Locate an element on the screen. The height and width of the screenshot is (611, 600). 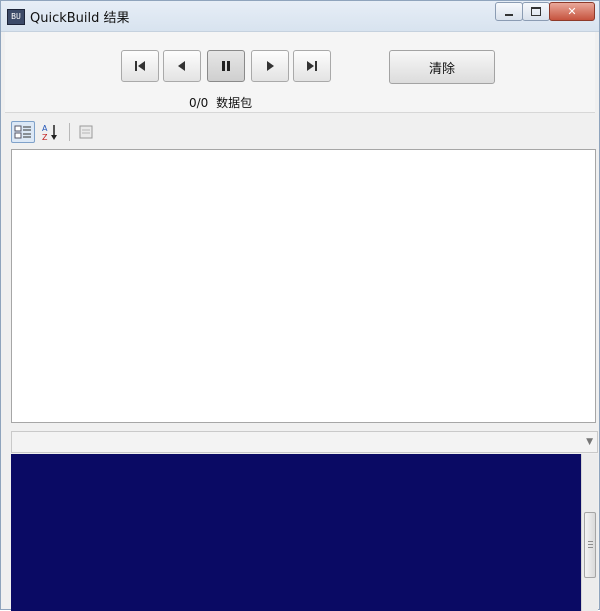
alphabetical-sort-button: A Z is located at coordinates (50, 132).